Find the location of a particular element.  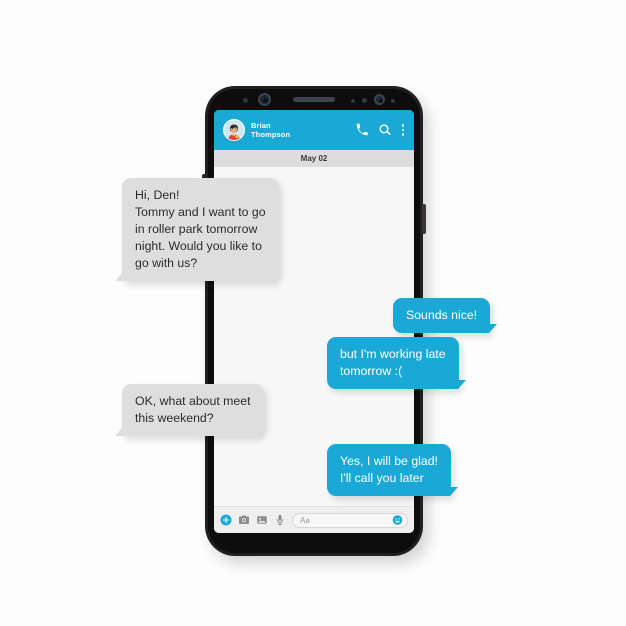

message-bubble-outgoing: but I'm working late tomorrow :( is located at coordinates (396, 363).